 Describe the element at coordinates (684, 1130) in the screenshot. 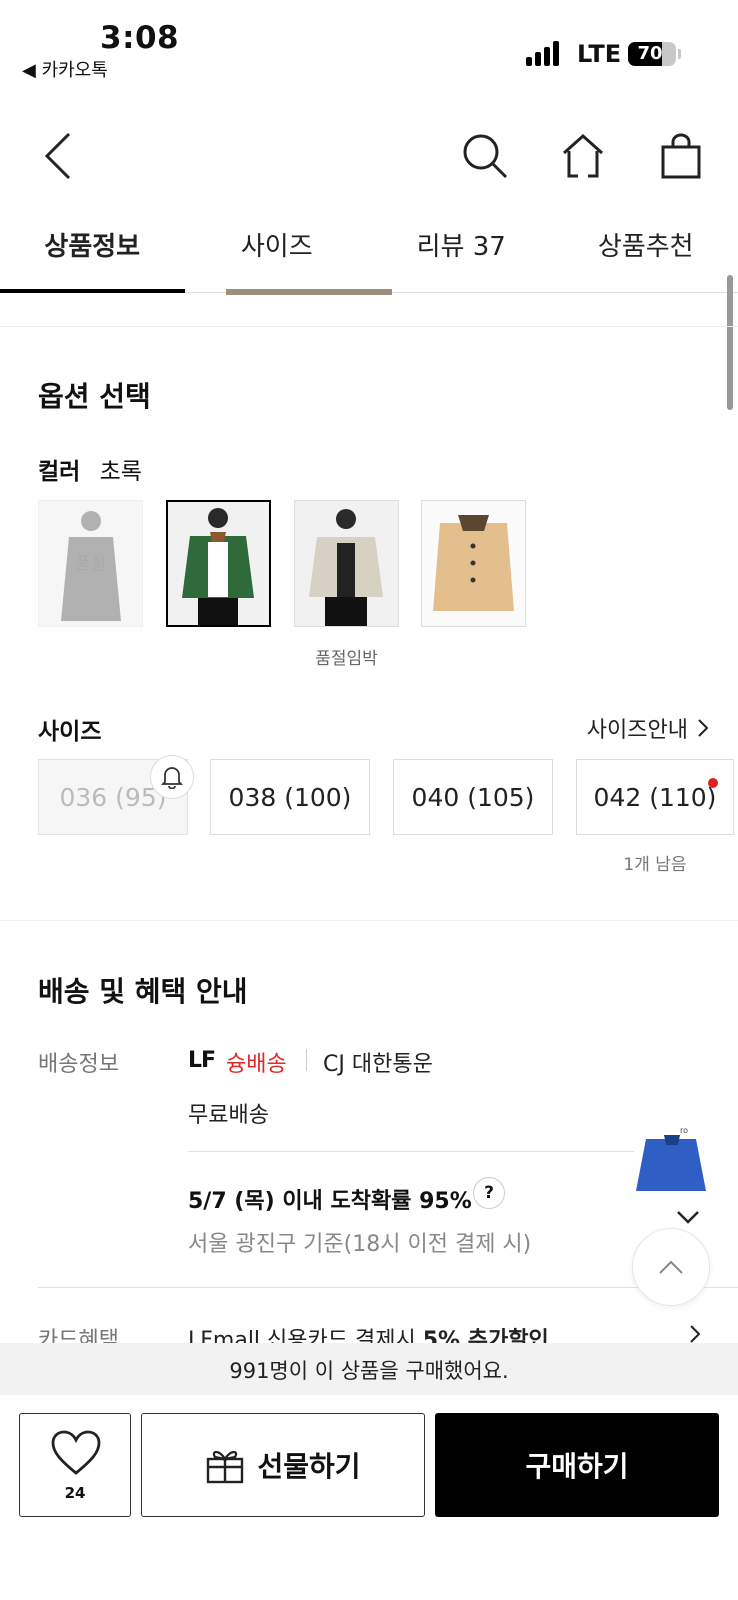

I see `svg-text: ro` at that location.